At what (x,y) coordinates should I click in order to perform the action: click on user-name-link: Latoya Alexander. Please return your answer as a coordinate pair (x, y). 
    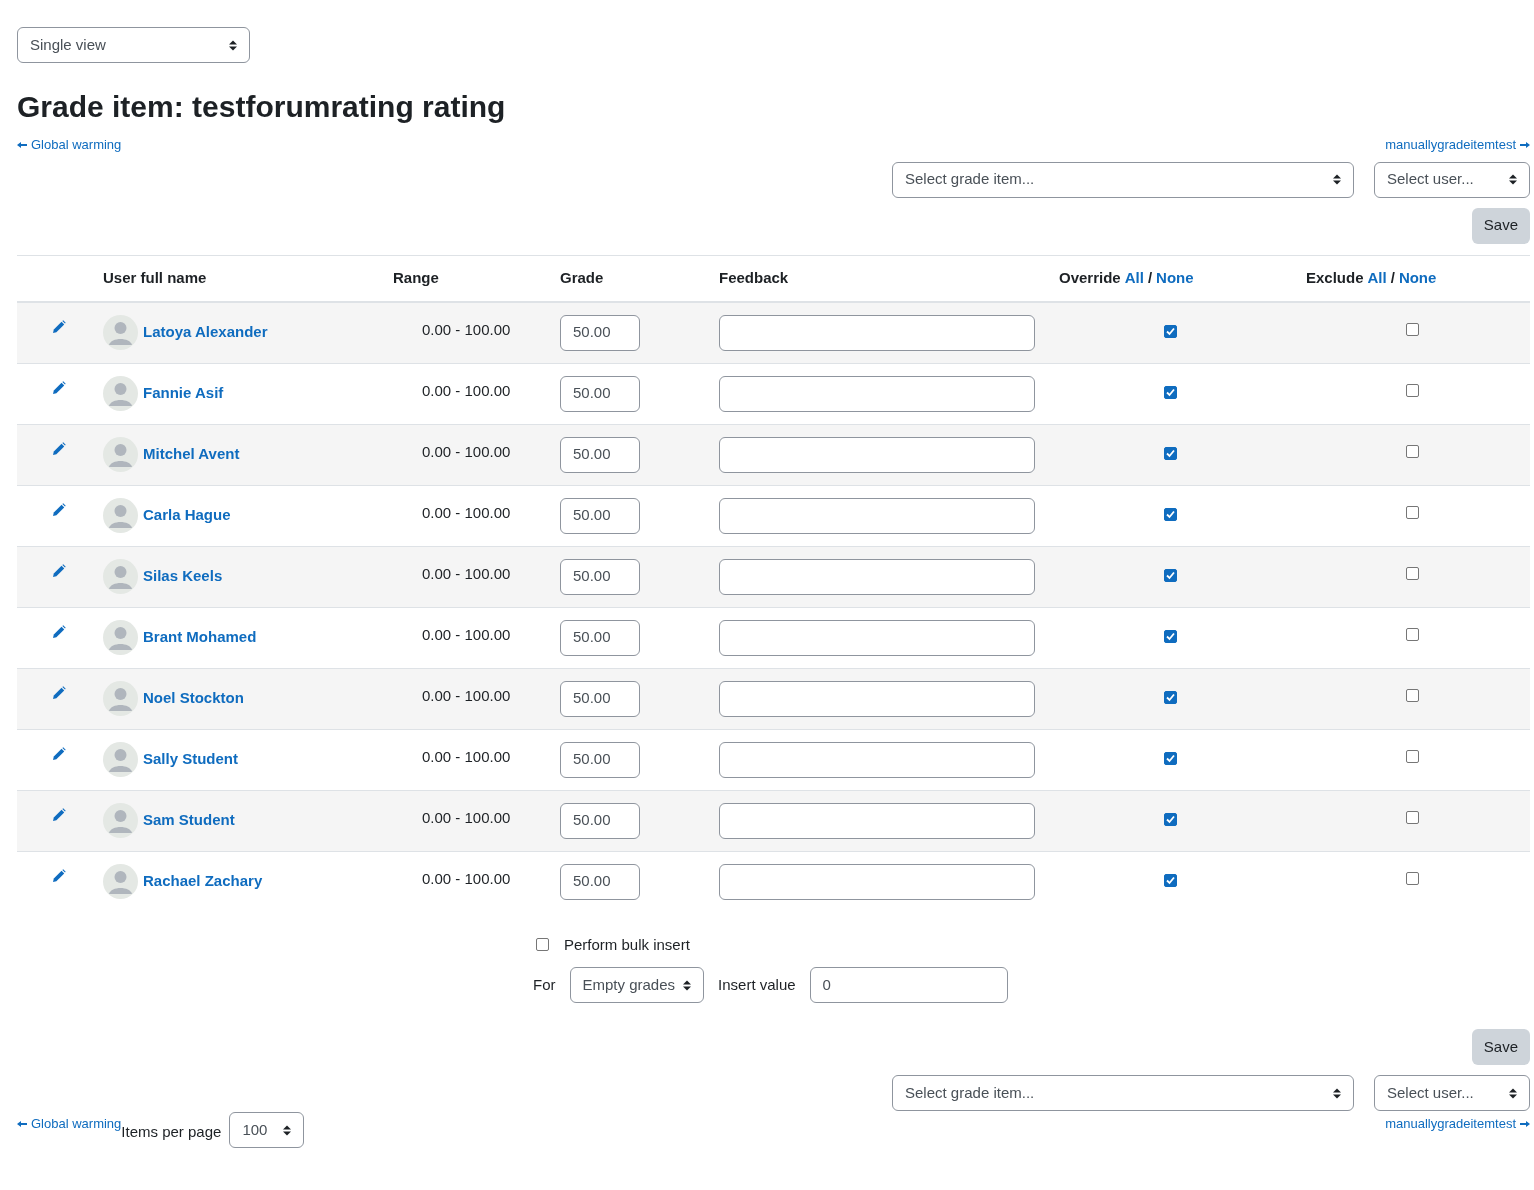
    Looking at the image, I should click on (205, 332).